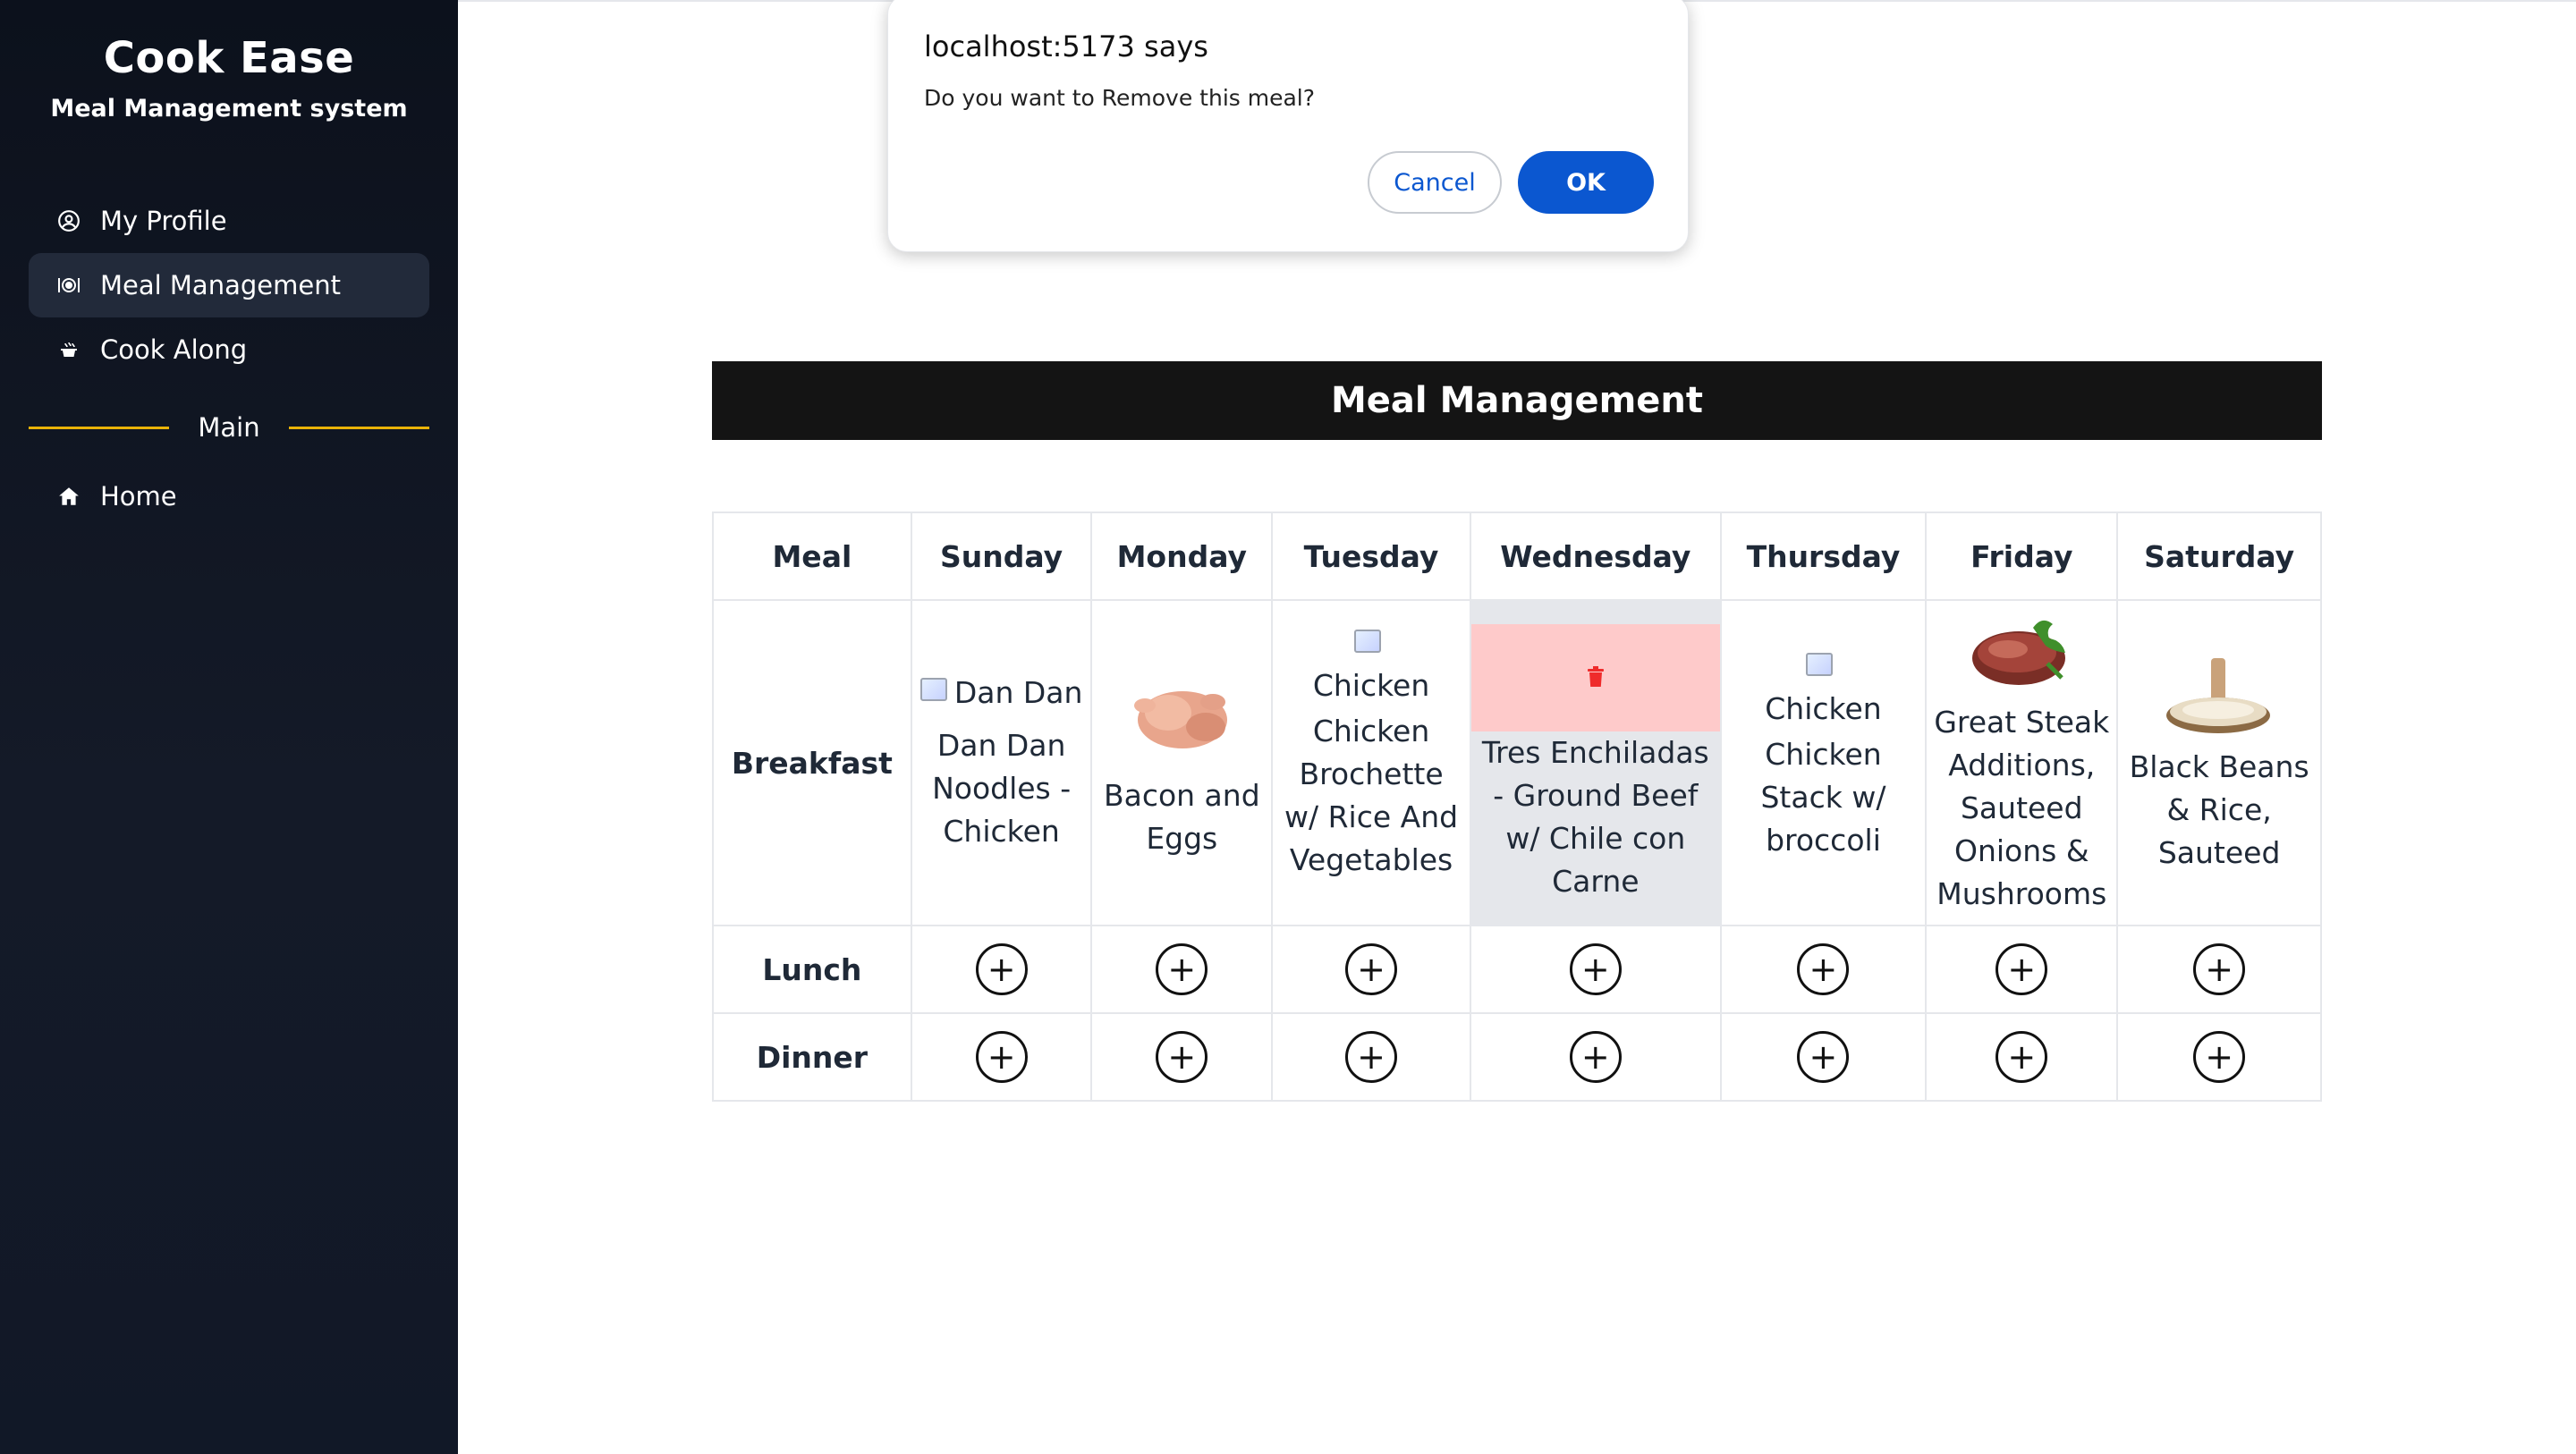  What do you see at coordinates (812, 556) in the screenshot?
I see `column-header-meal: Meal` at bounding box center [812, 556].